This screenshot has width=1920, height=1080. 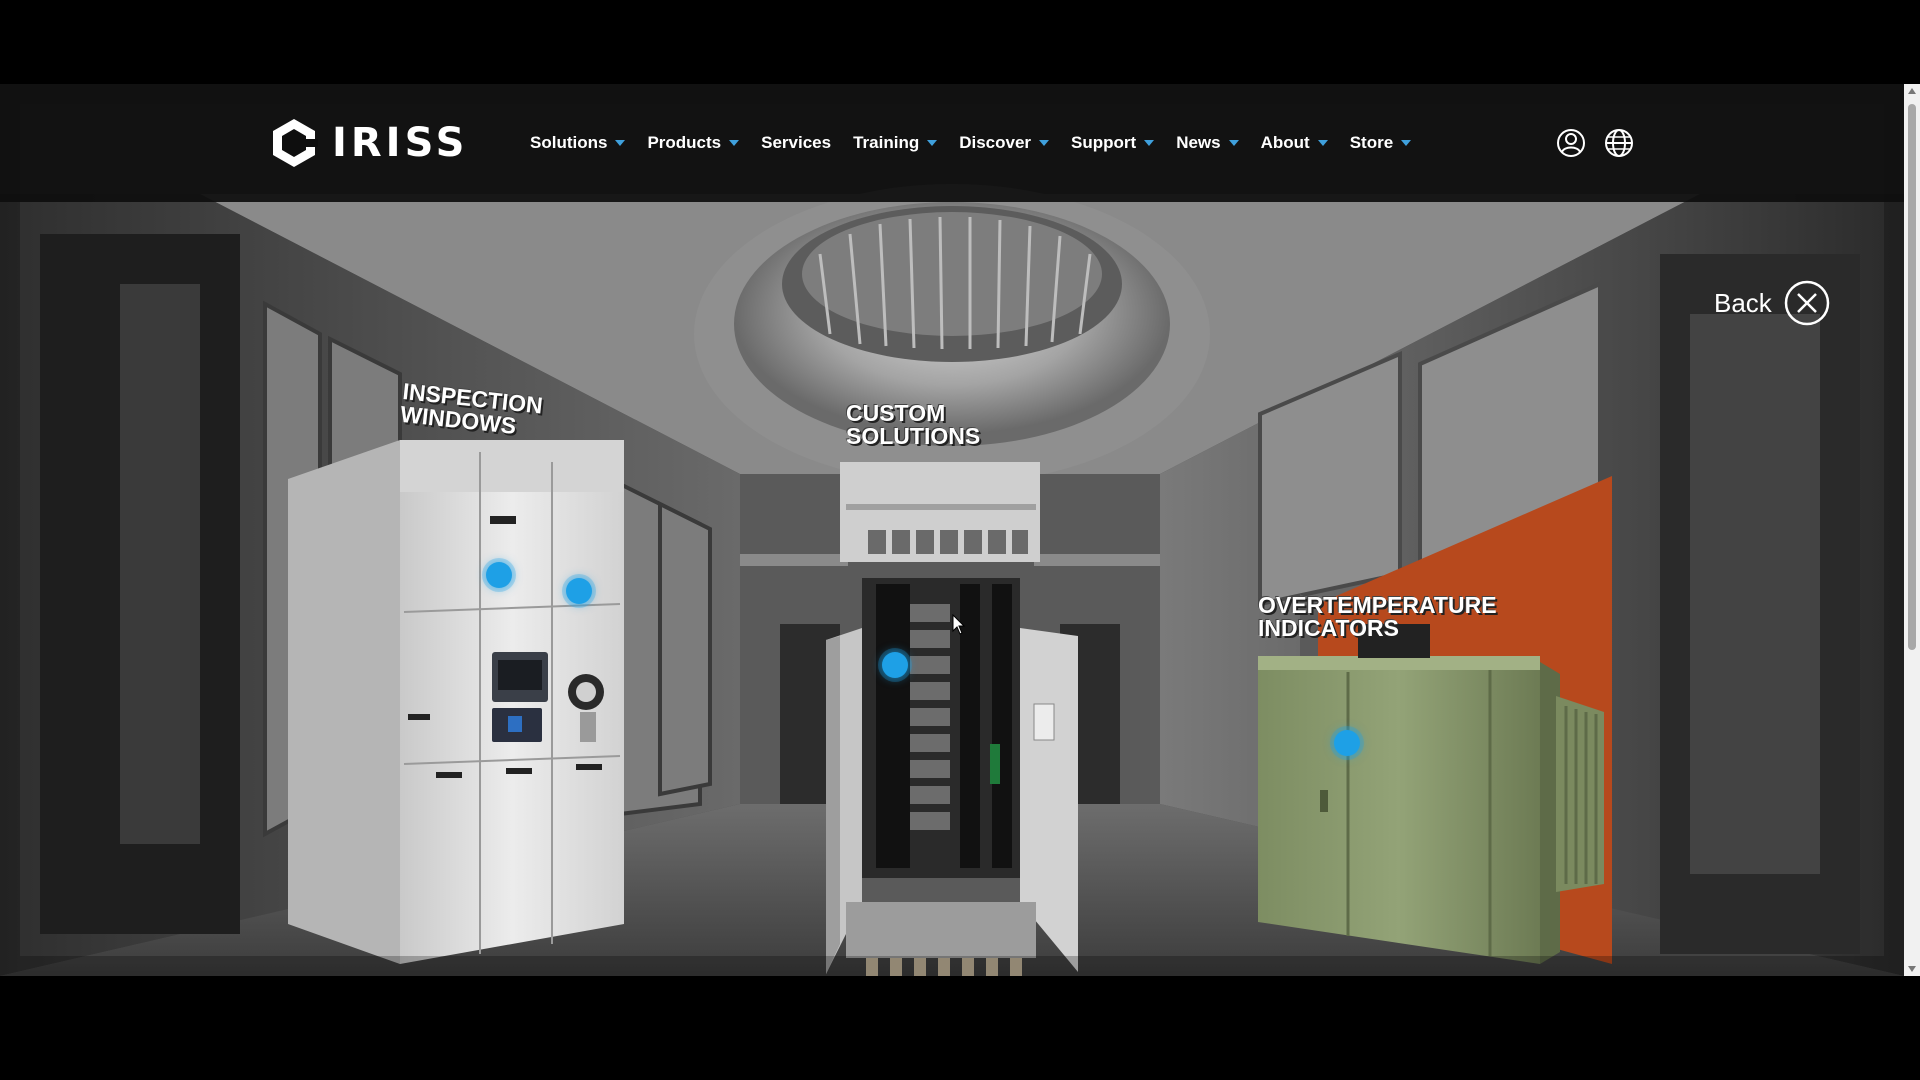 I want to click on globe-language-icon, so click(x=1619, y=143).